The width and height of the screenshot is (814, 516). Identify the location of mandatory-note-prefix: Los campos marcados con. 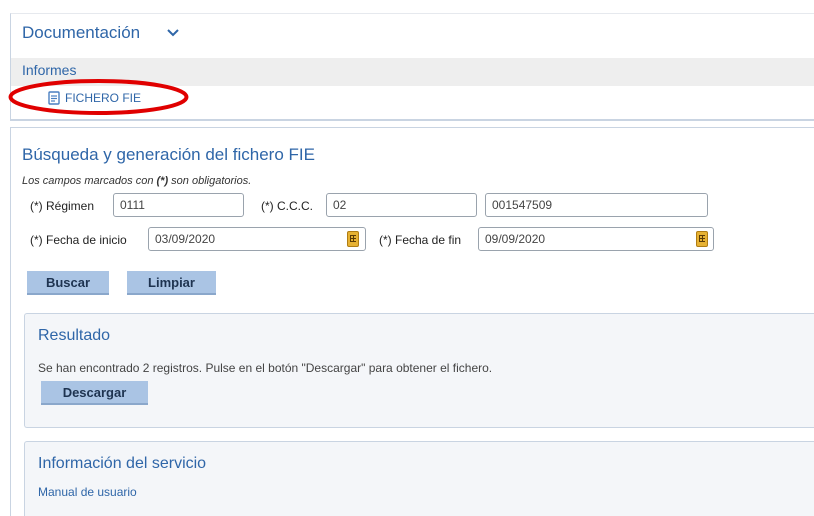
(89, 181).